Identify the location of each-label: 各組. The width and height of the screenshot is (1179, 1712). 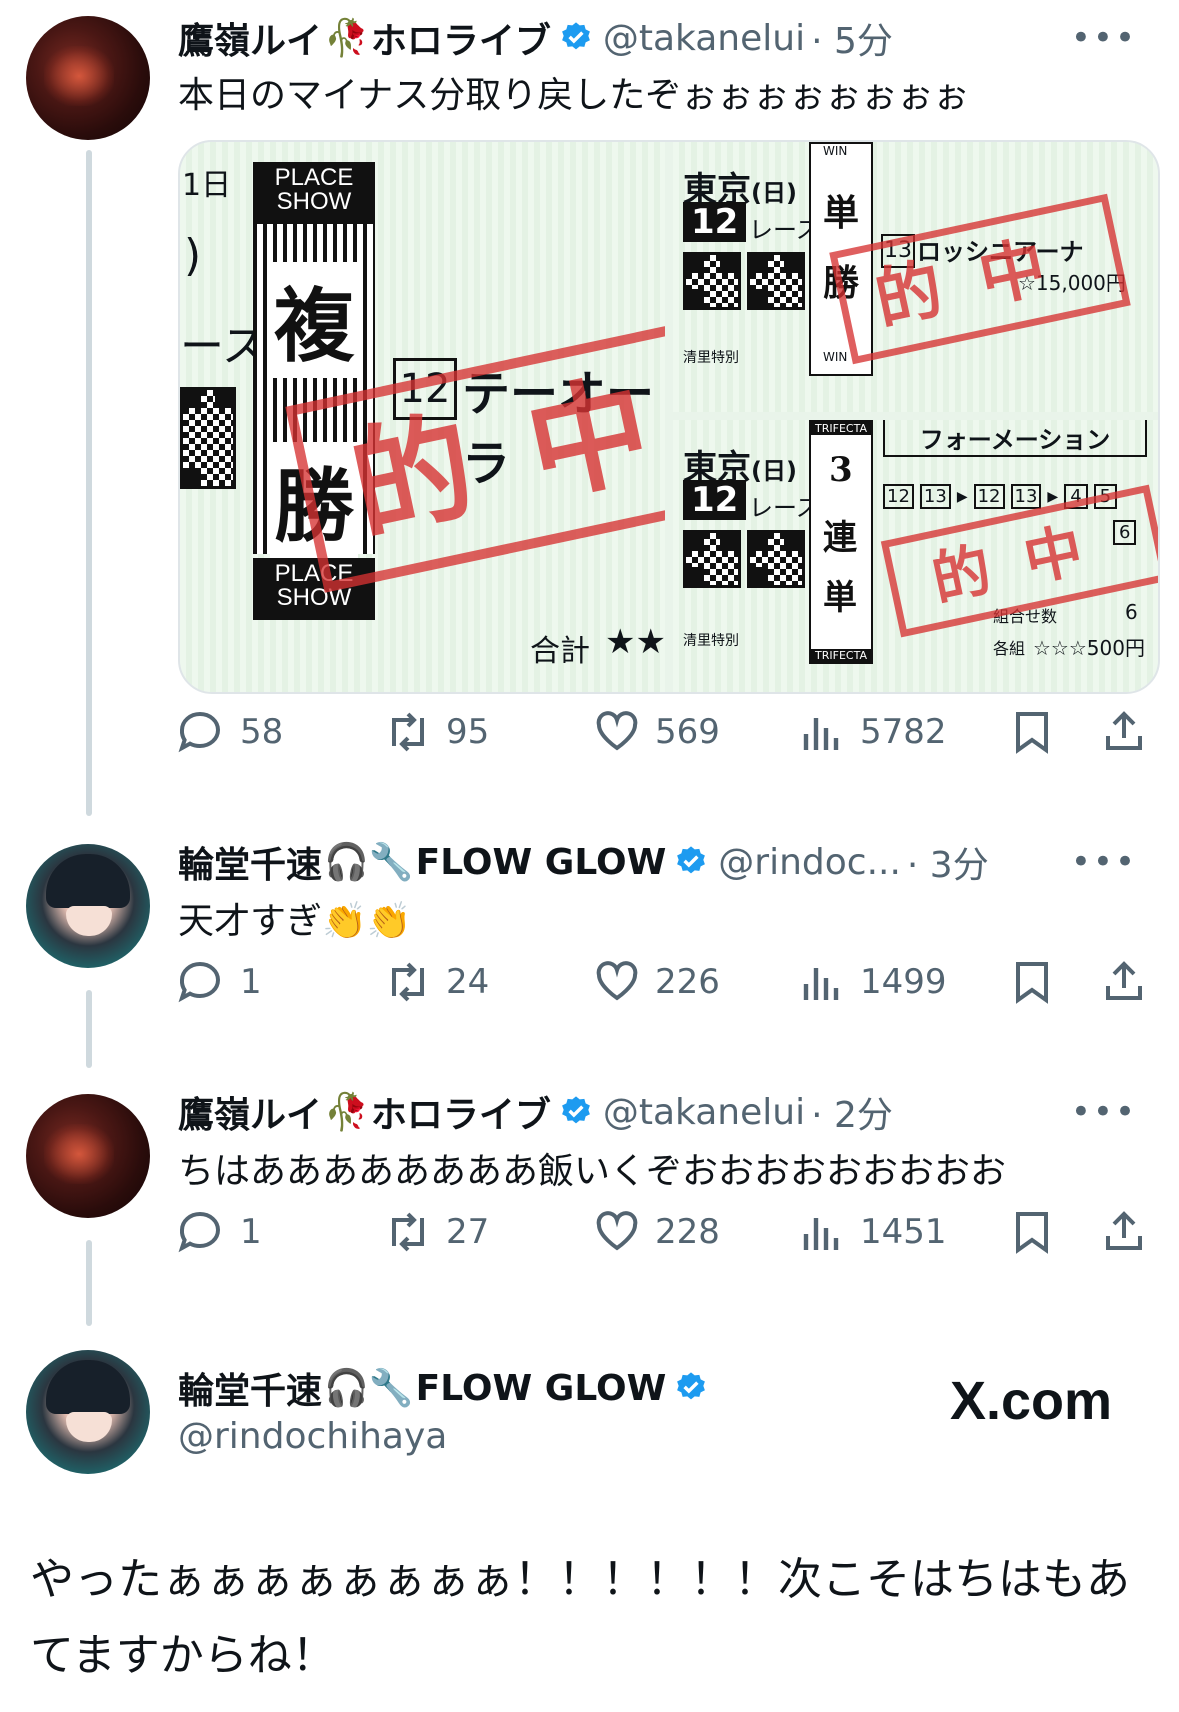
(1009, 648).